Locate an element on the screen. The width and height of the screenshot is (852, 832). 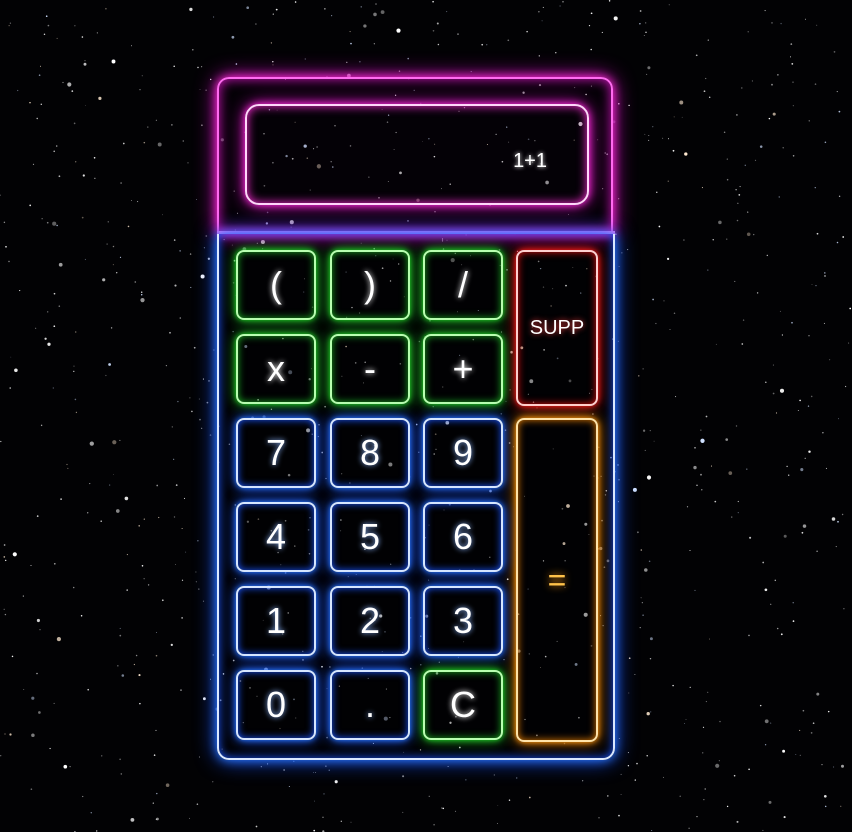
digit-1-button: 1 is located at coordinates (276, 621).